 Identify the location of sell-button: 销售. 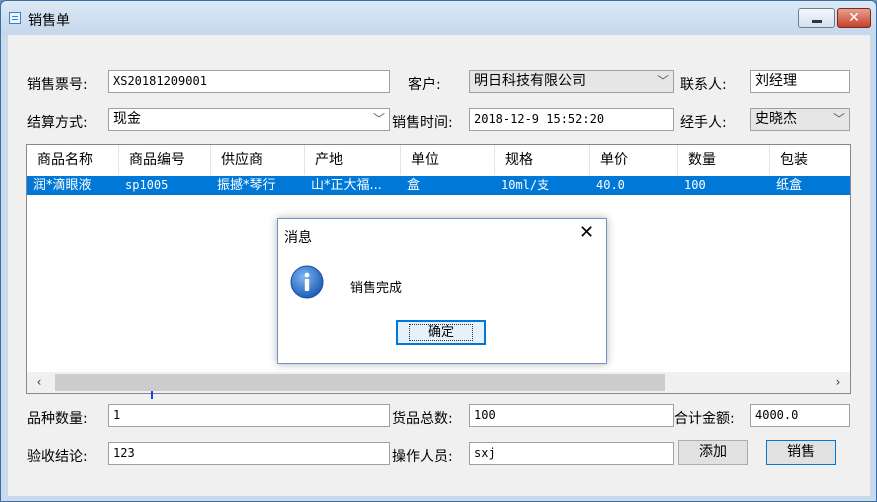
(801, 452).